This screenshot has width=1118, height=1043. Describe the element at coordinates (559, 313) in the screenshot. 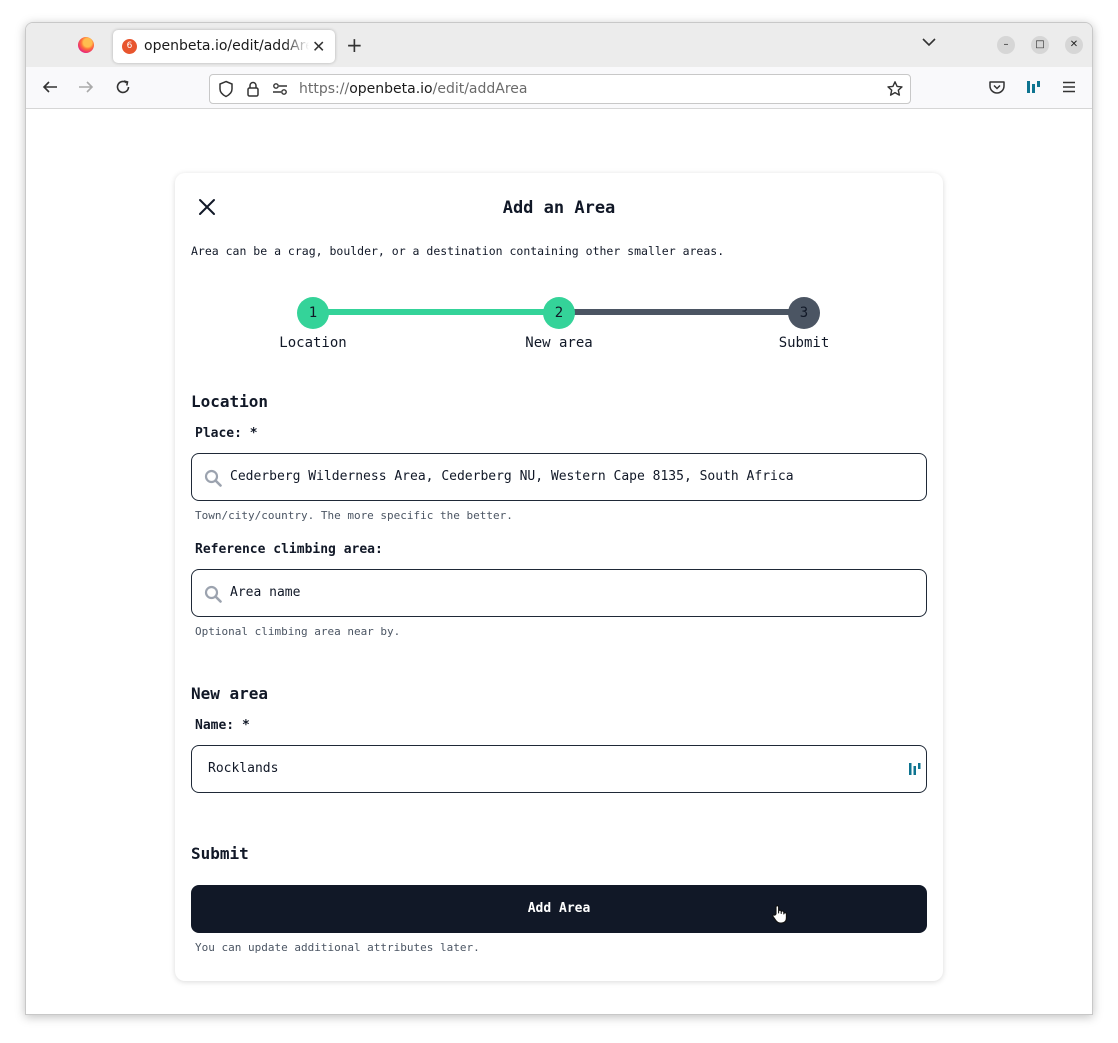

I see `step-2-circle: 2` at that location.